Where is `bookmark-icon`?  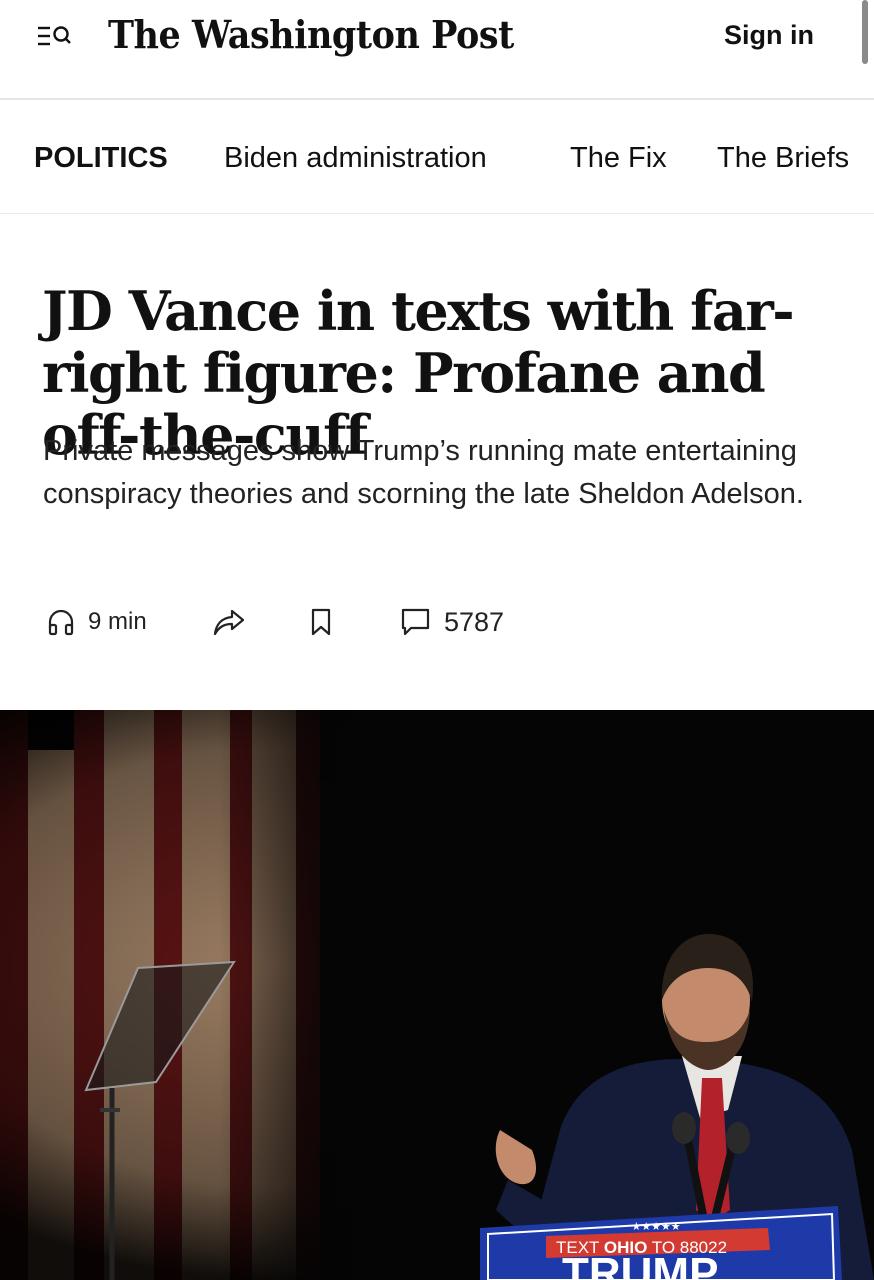 bookmark-icon is located at coordinates (321, 622).